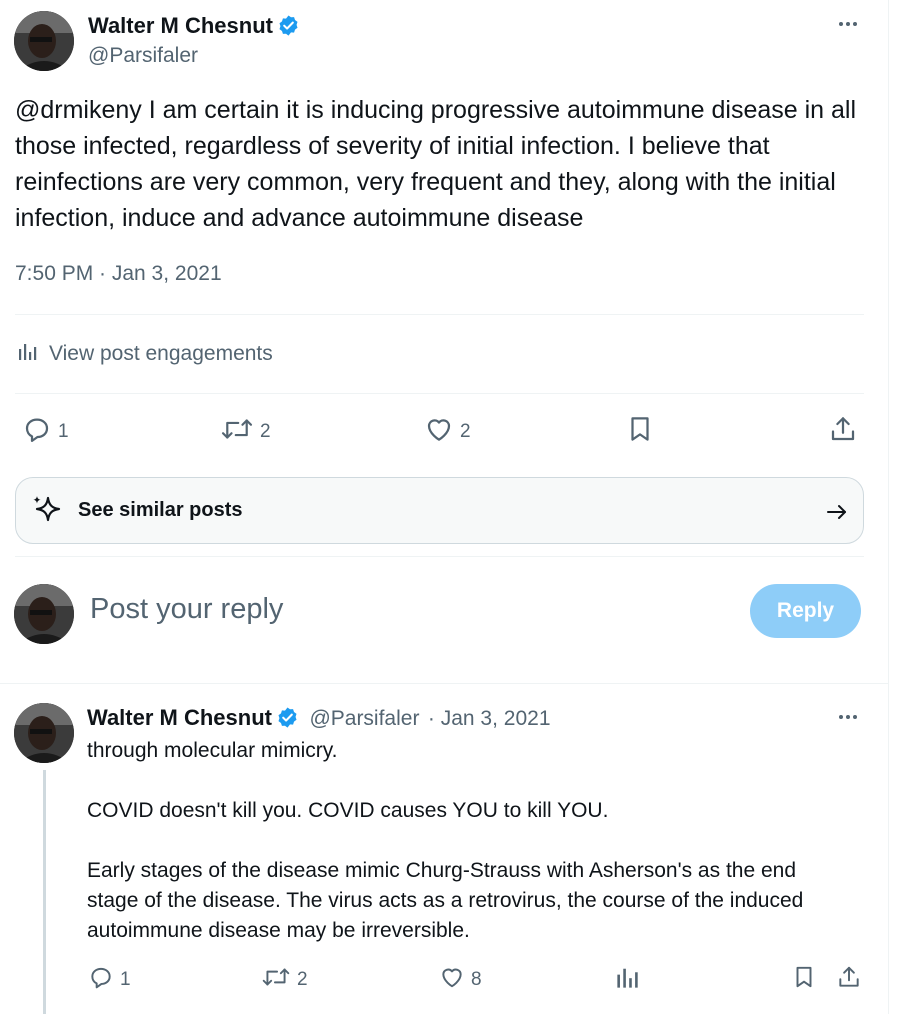 This screenshot has height=1014, width=913. Describe the element at coordinates (161, 353) in the screenshot. I see `view-engagements-label: View post engagements` at that location.